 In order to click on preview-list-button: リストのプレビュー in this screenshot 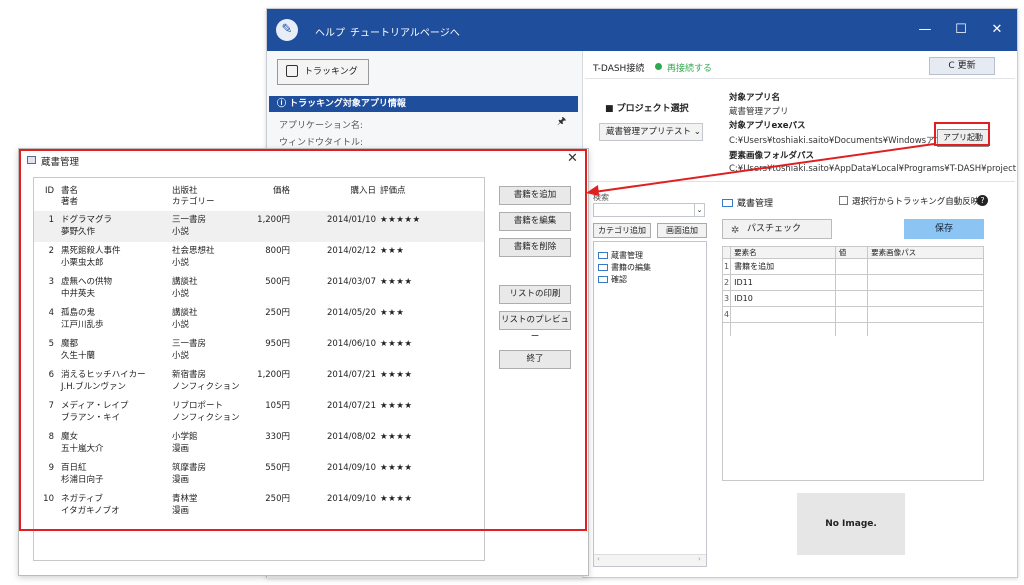, I will do `click(535, 326)`.